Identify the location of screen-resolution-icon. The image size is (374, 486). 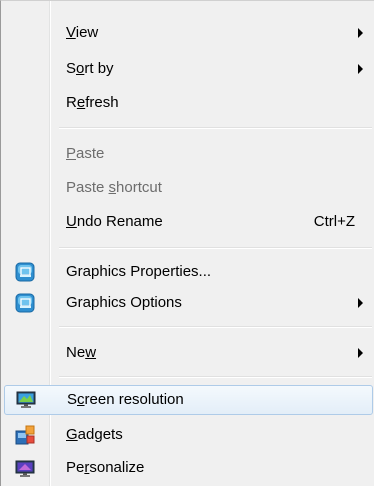
(26, 400).